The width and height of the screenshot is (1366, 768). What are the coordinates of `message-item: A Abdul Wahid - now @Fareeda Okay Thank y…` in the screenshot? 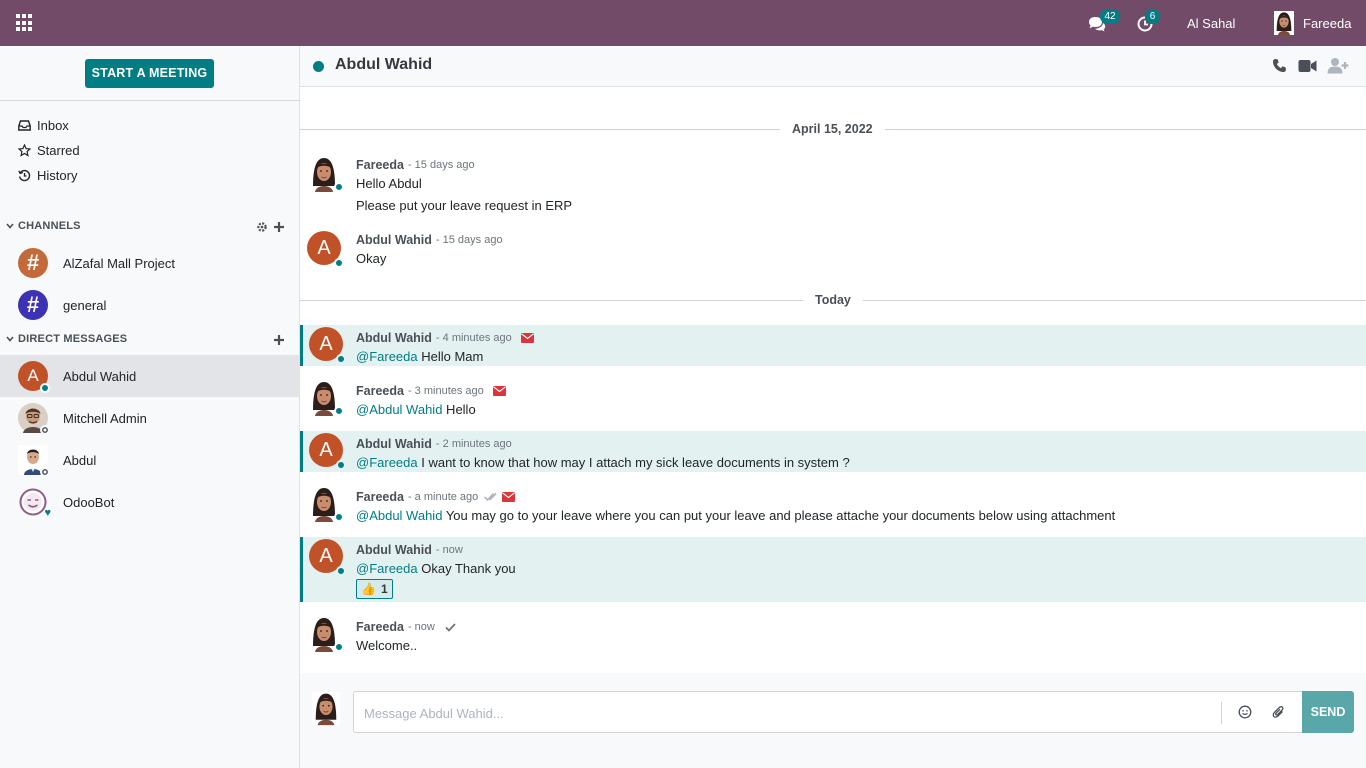 It's located at (833, 569).